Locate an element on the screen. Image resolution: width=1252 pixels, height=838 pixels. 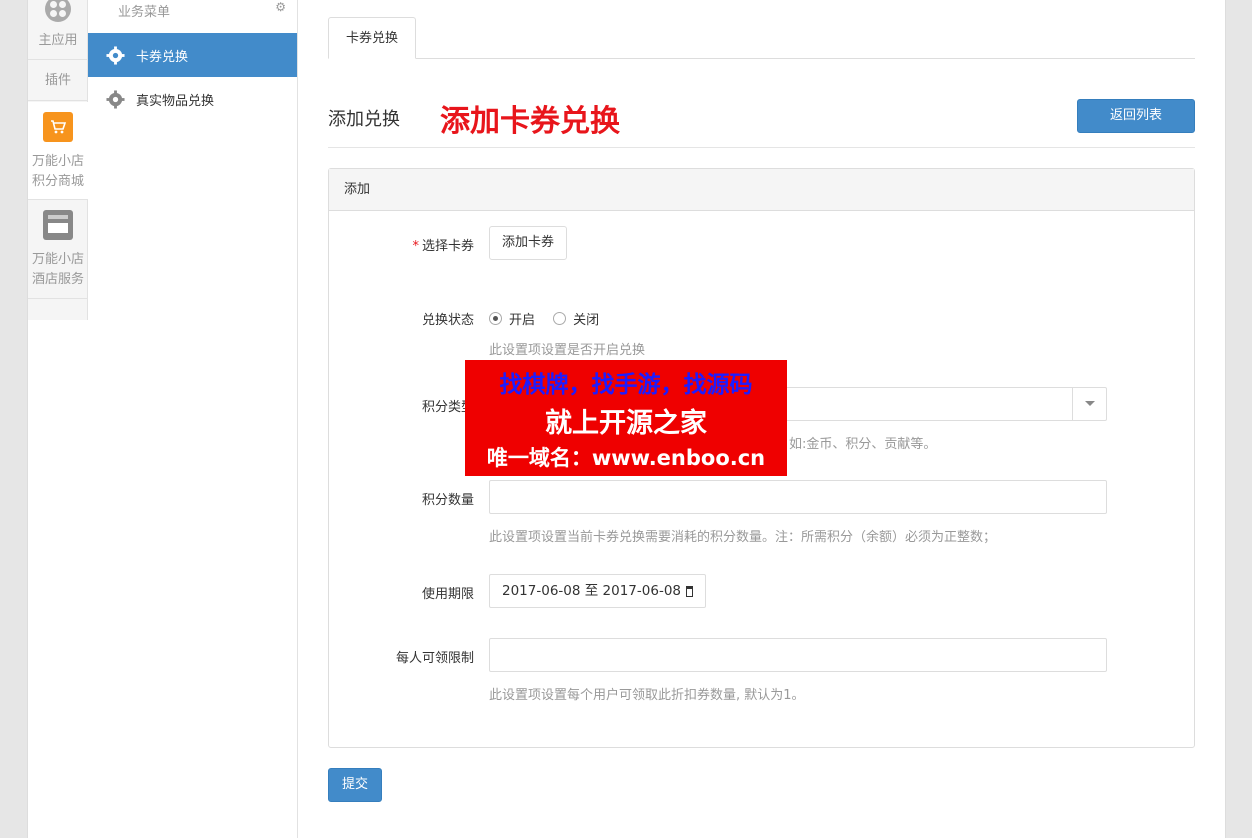
watermark-line-1: 找棋牌，找手游，找源码 is located at coordinates (626, 385).